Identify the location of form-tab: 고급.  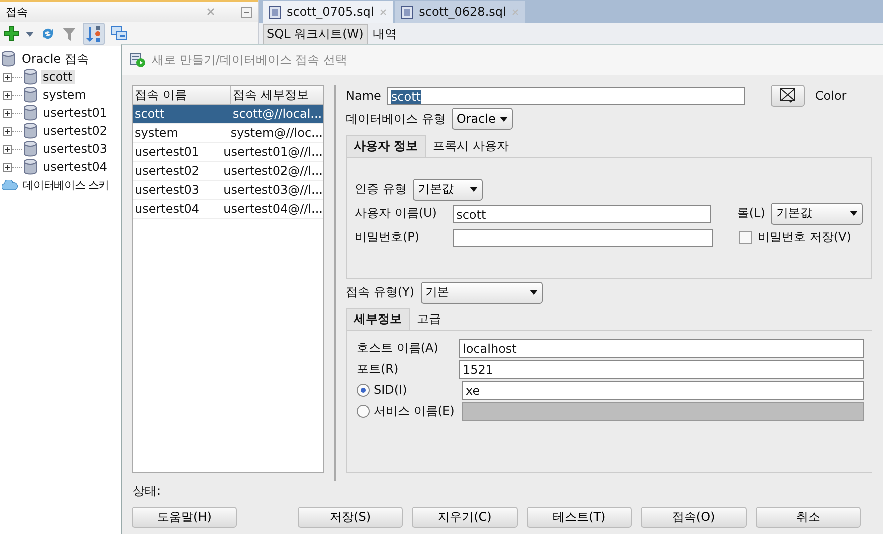
(429, 319).